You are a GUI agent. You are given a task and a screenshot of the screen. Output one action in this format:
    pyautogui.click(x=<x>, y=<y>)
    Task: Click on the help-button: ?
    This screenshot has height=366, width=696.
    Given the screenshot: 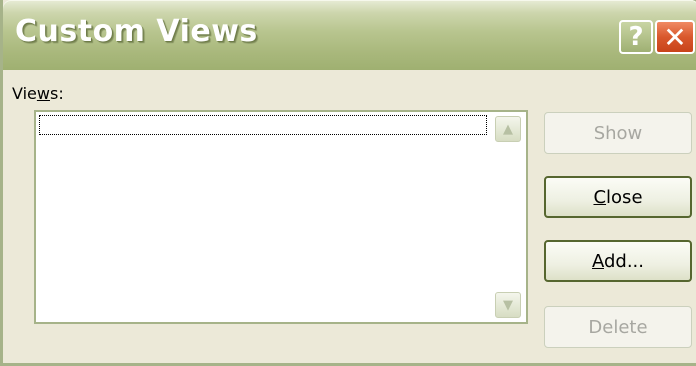 What is the action you would take?
    pyautogui.click(x=636, y=37)
    